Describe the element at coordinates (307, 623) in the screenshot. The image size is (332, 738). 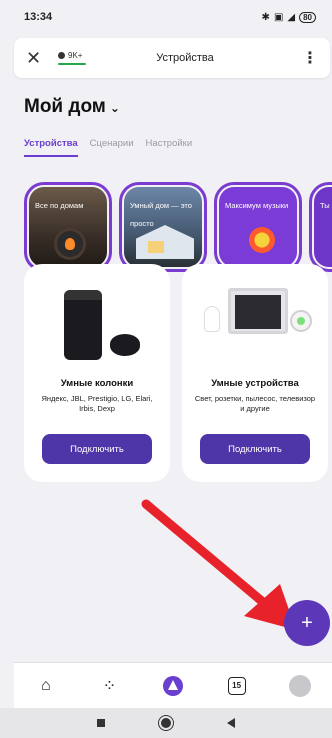
I see `add-device-button: +` at that location.